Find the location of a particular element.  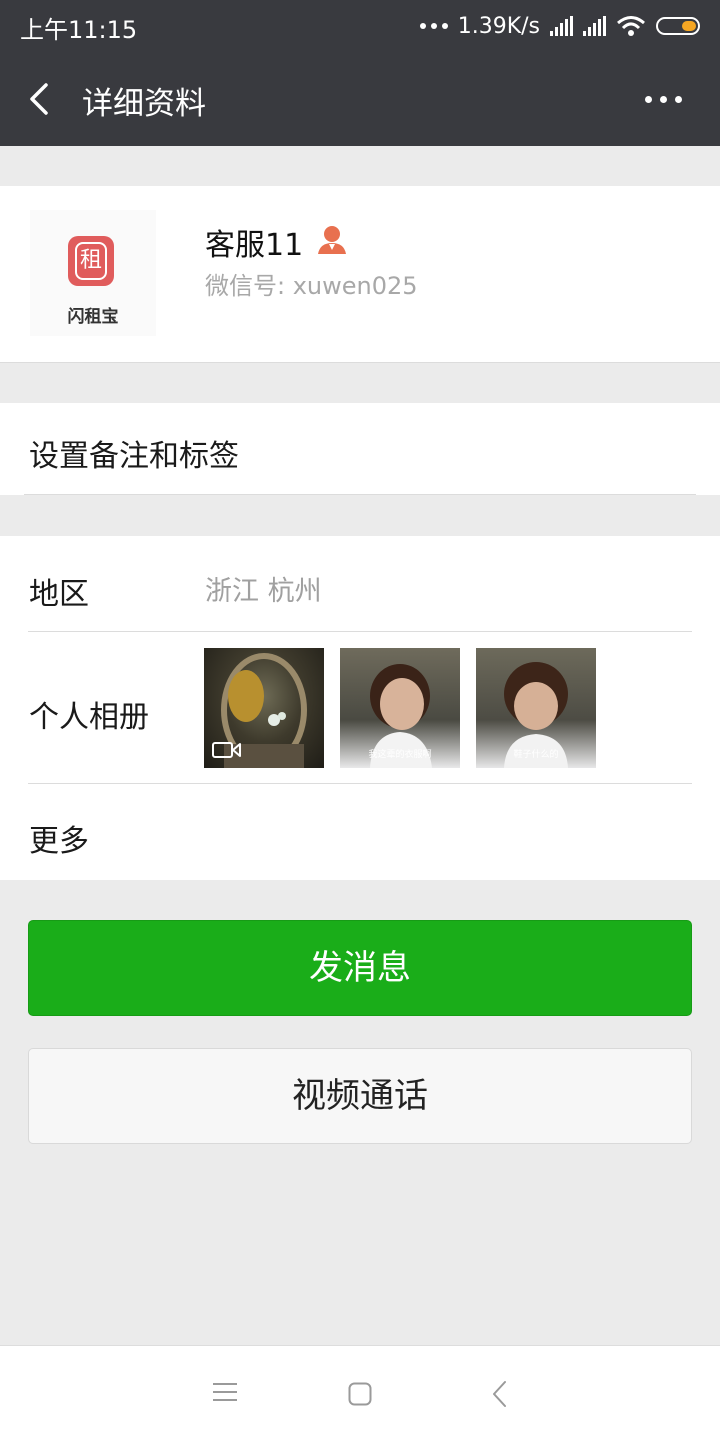

title-bar: 详细资料 is located at coordinates (360, 99).